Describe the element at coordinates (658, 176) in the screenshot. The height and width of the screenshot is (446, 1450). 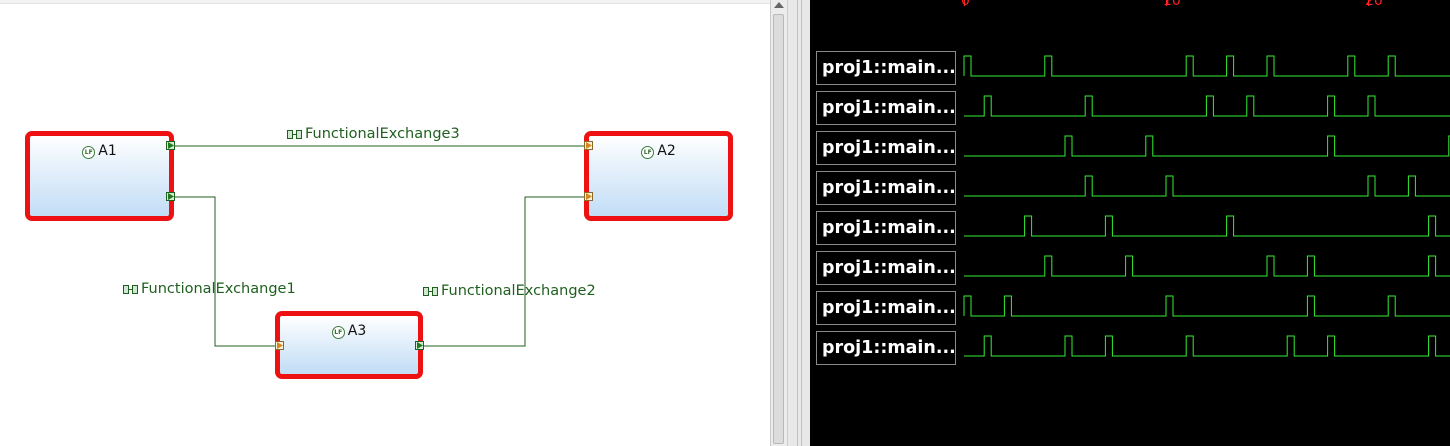
I see `function-box-A2: LF A2` at that location.